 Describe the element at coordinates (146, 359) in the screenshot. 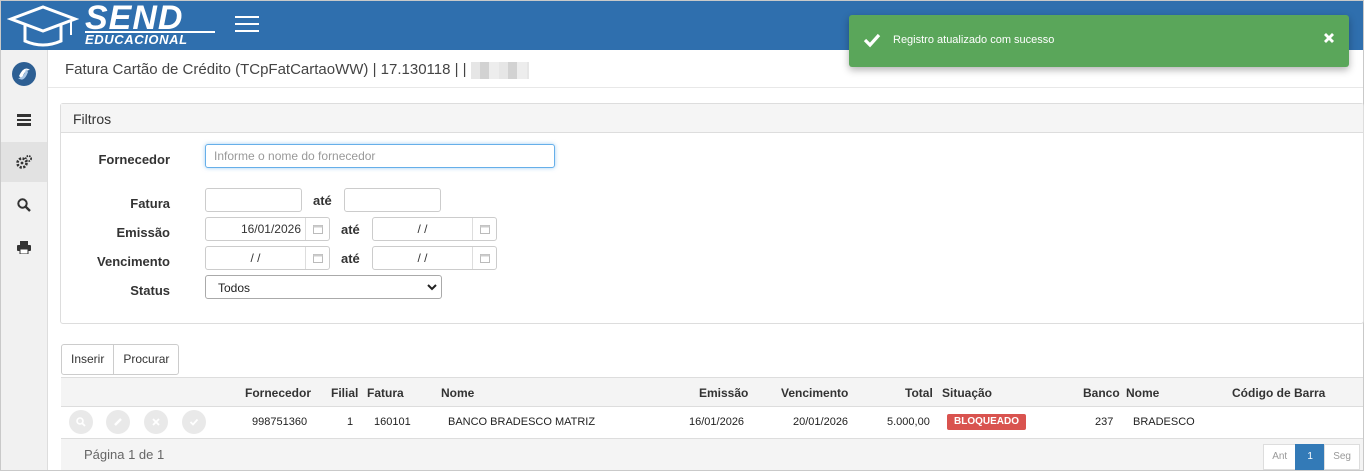

I see `search-button: Procurar` at that location.